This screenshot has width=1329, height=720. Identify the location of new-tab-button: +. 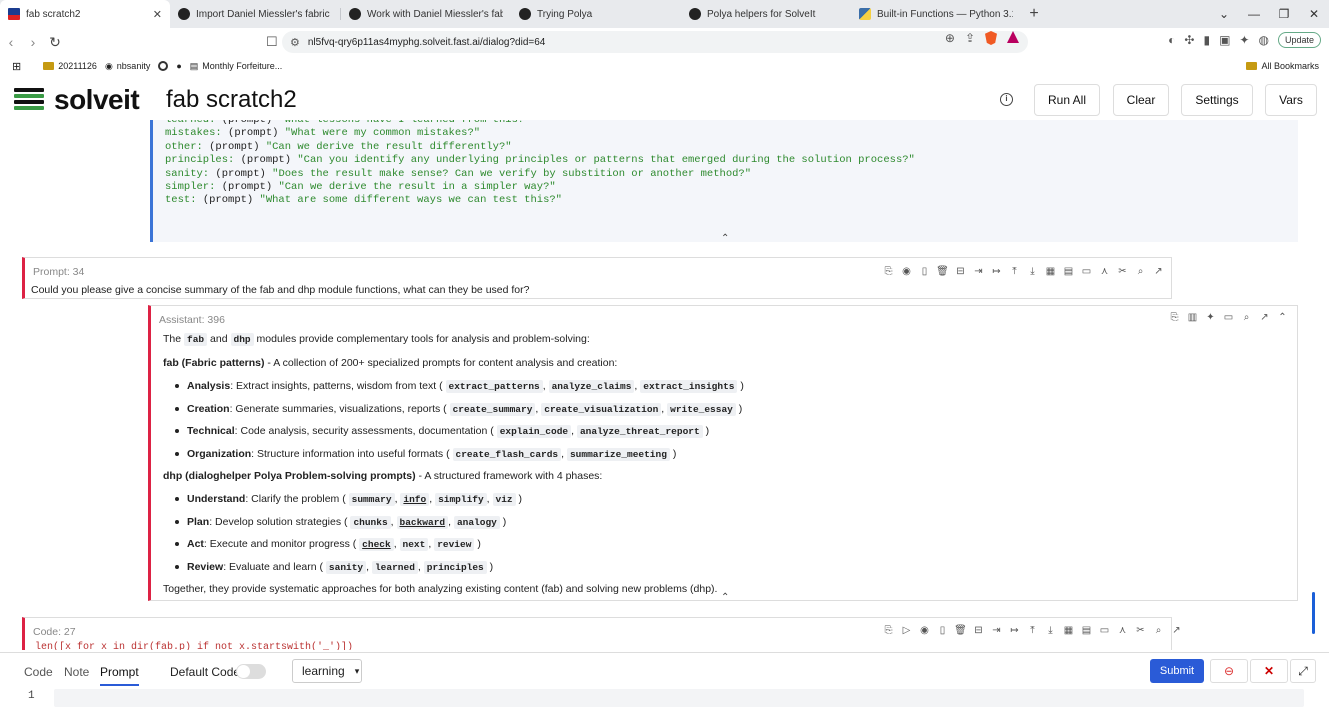
(1034, 14).